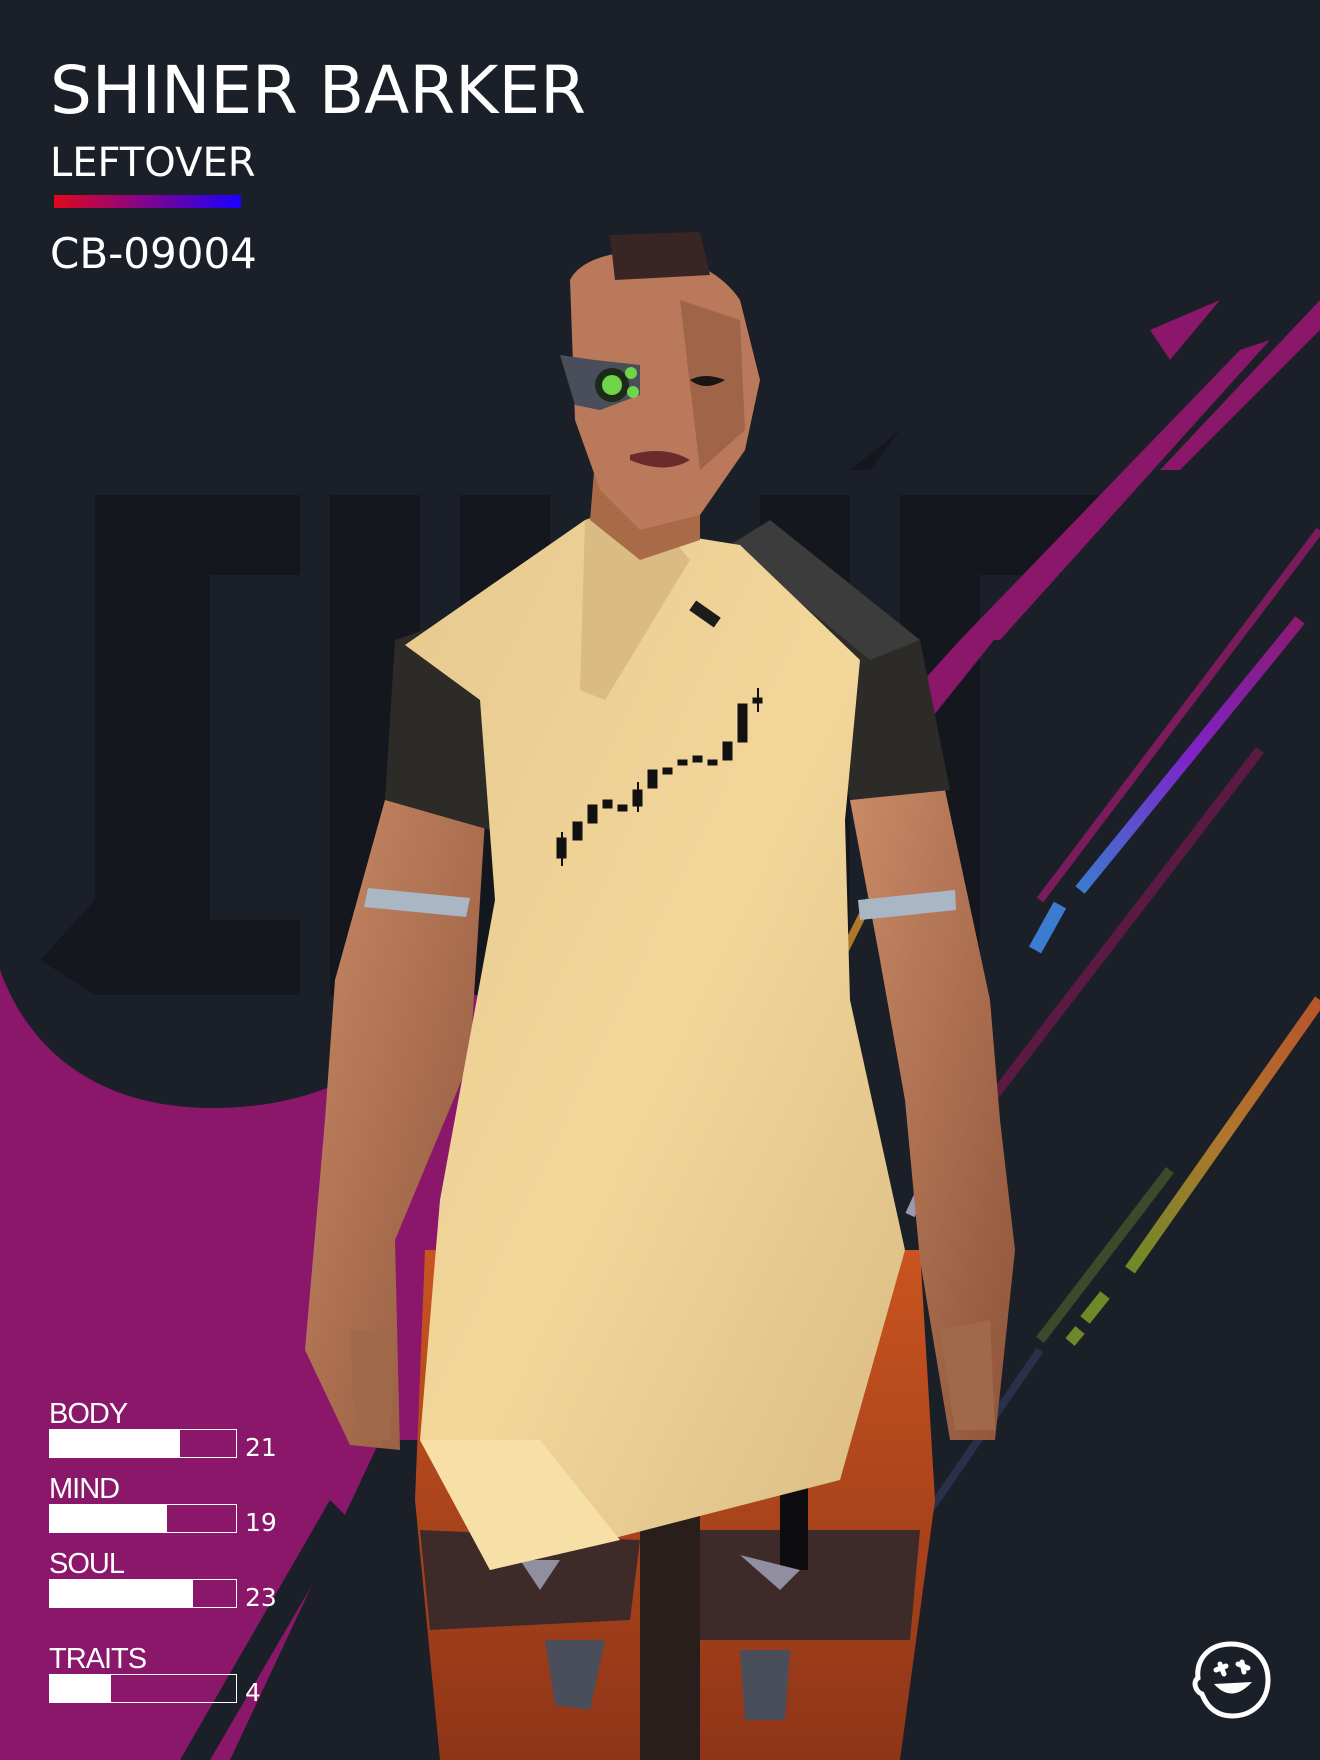  What do you see at coordinates (143, 1688) in the screenshot?
I see `traits-bar` at bounding box center [143, 1688].